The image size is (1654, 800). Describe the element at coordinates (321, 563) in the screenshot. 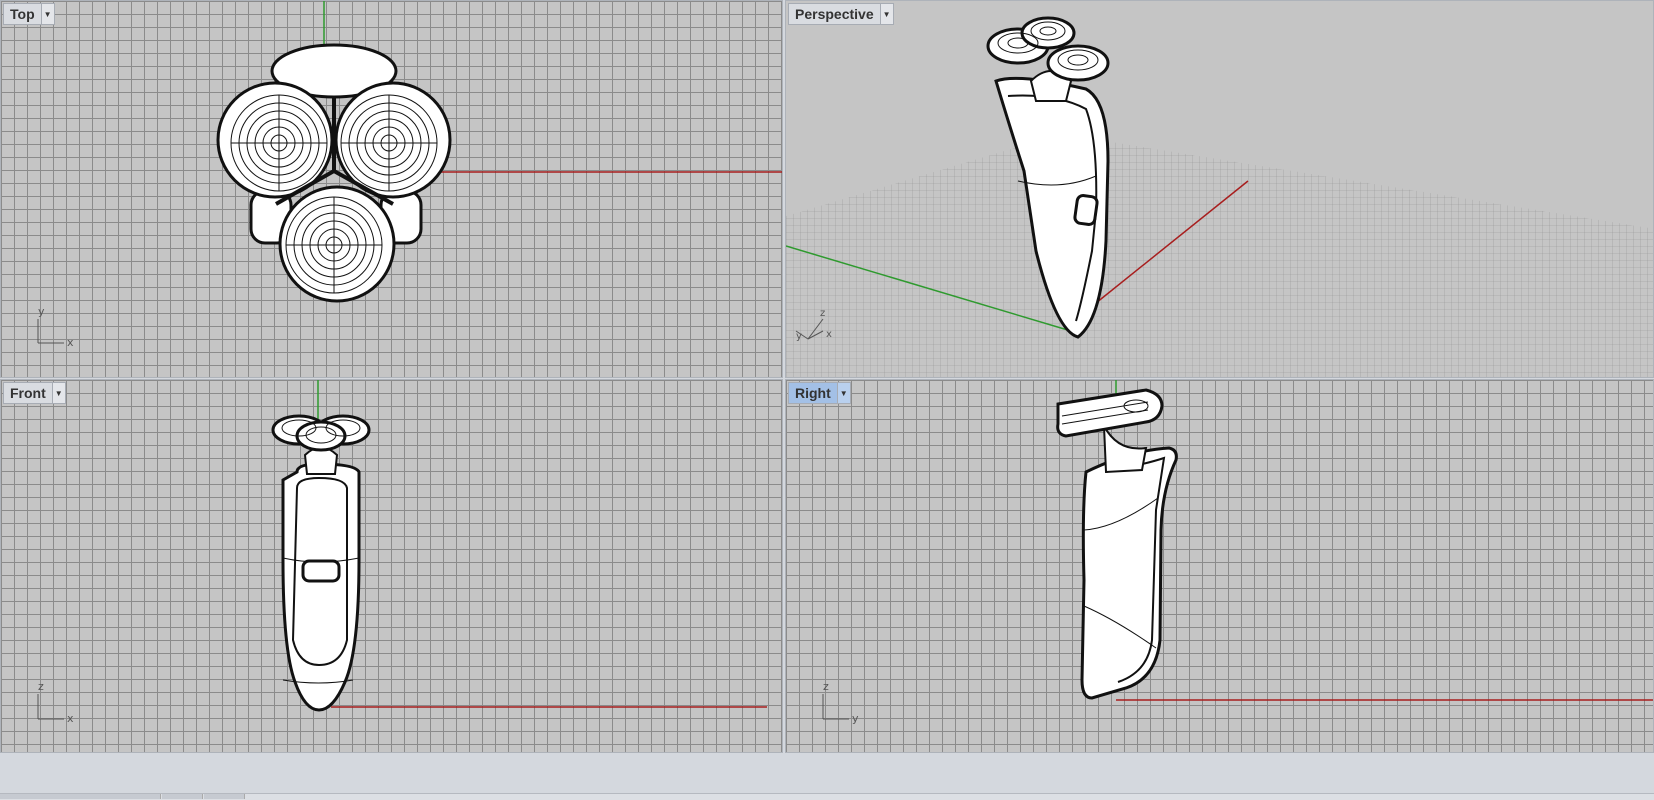

I see `shaver-front-view` at that location.